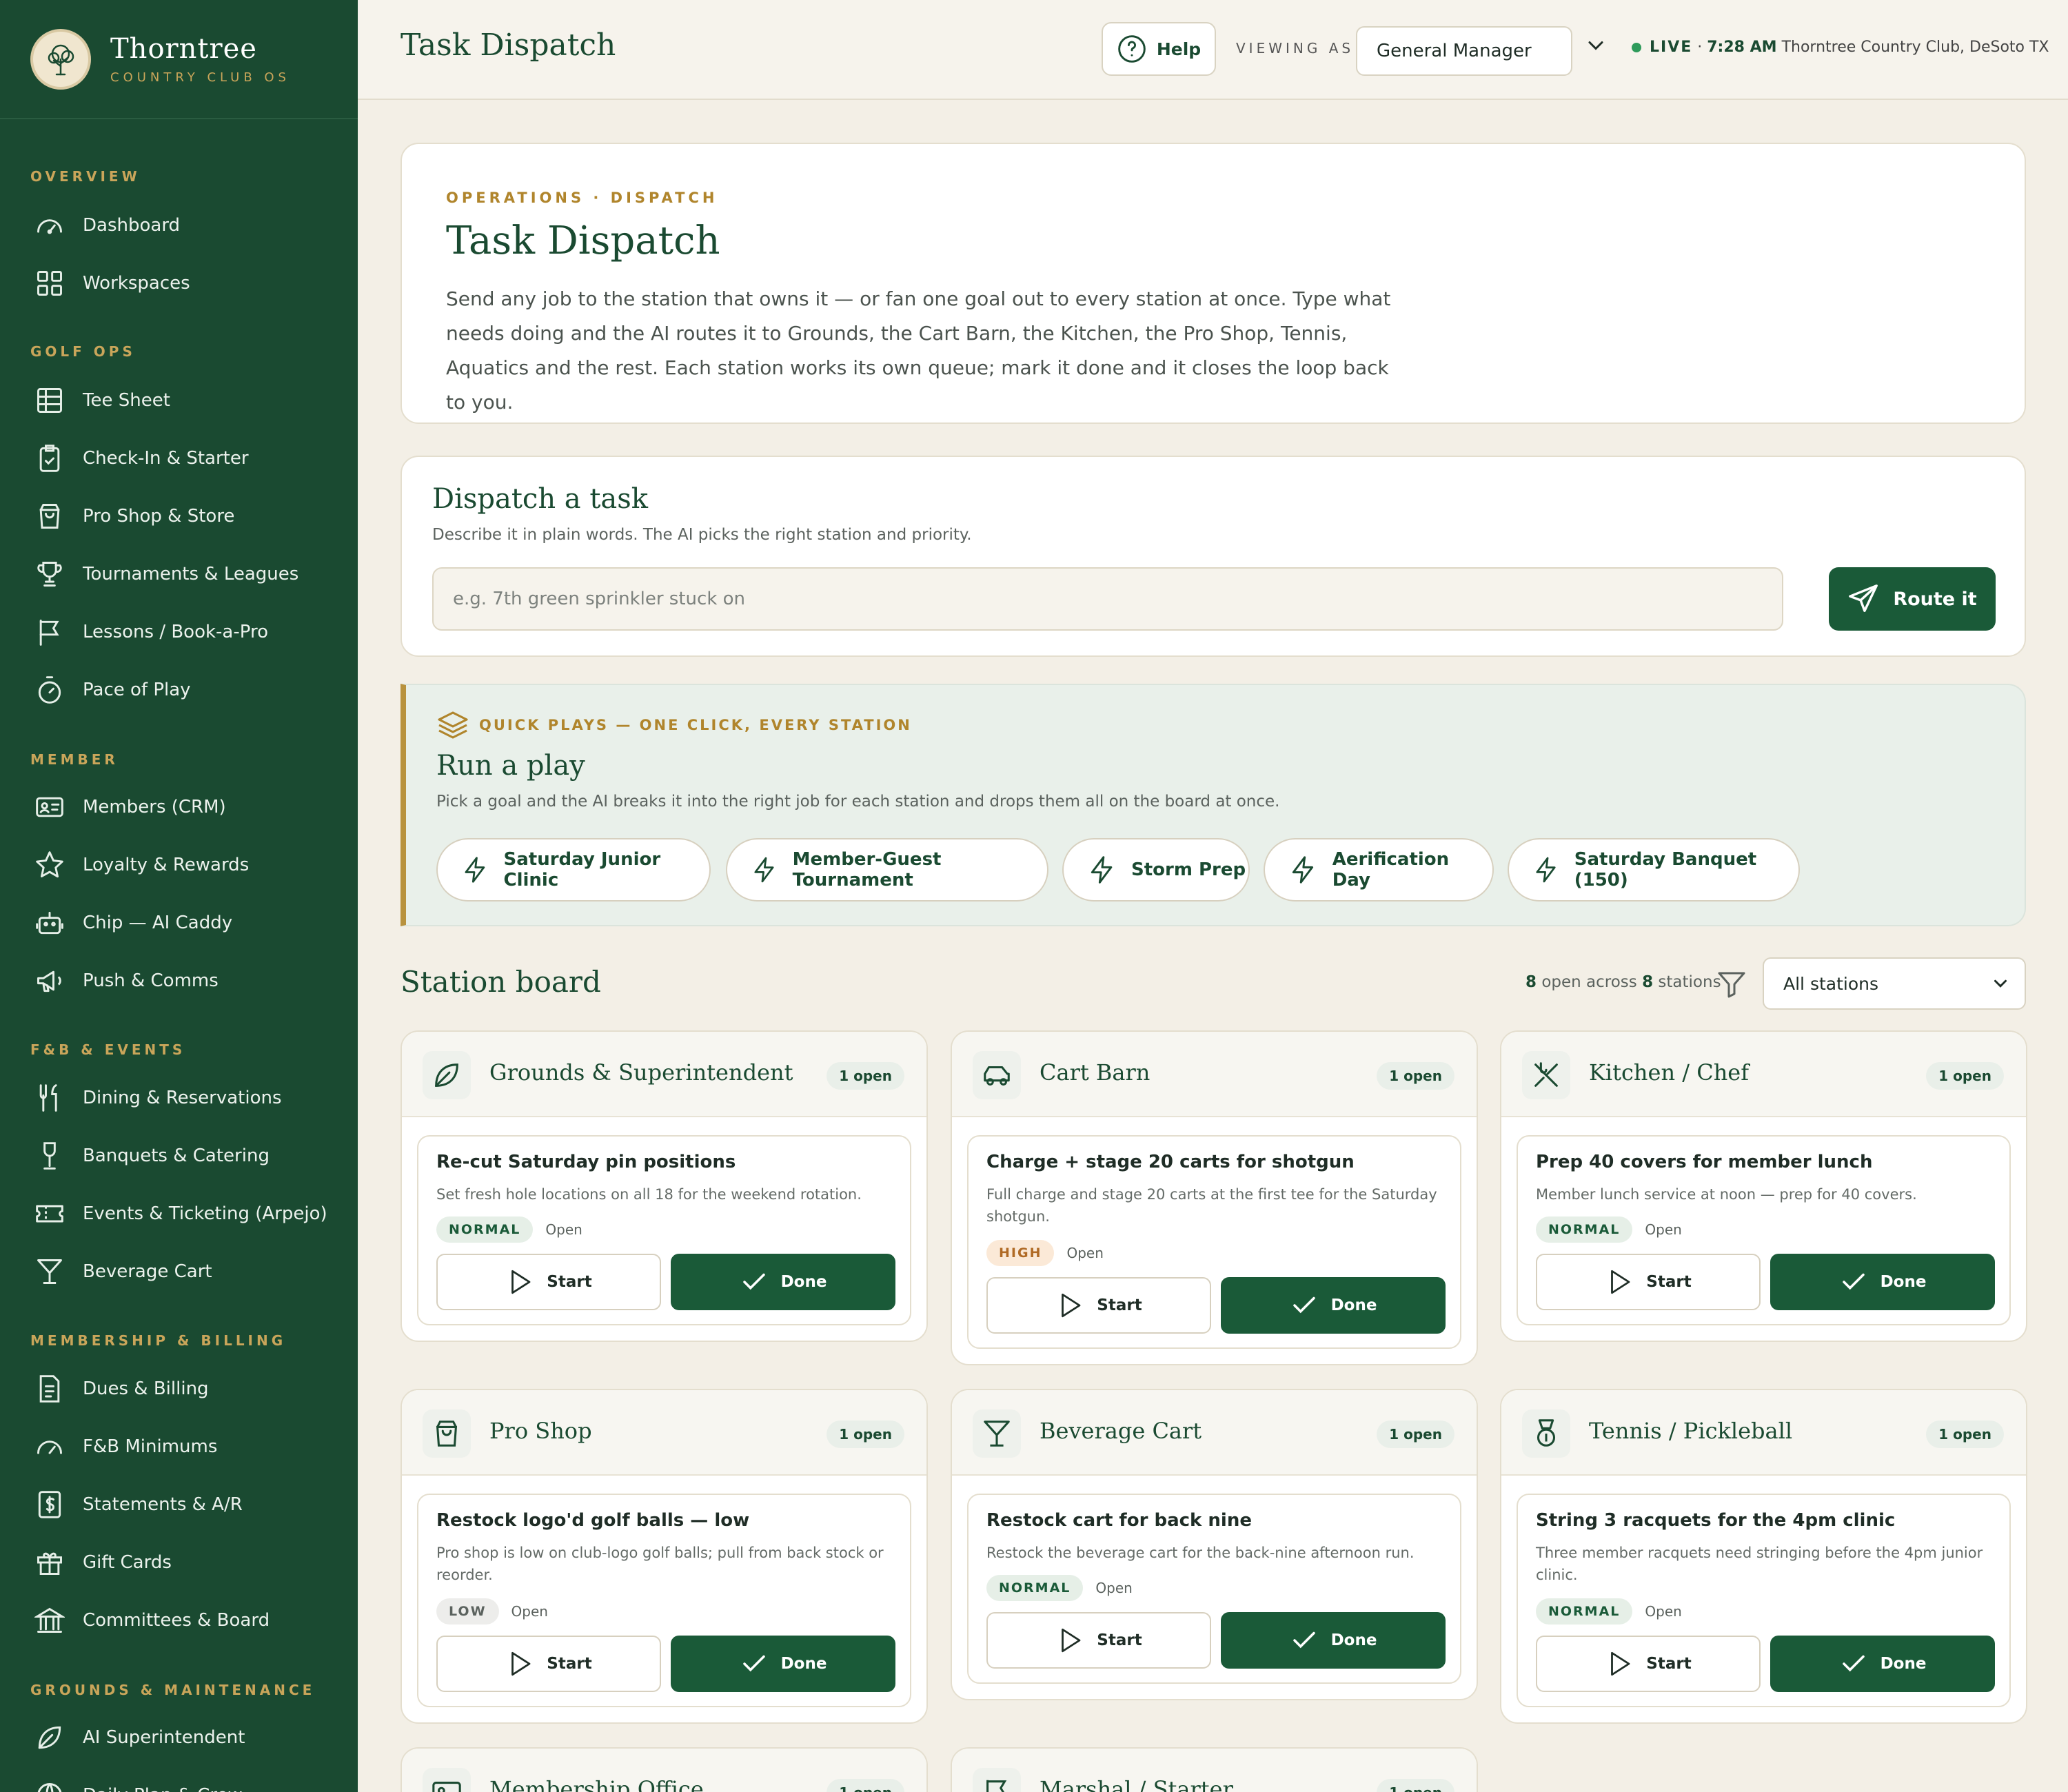 This screenshot has height=1792, width=2068. I want to click on nav-item-beverage-cart: Beverage Cart, so click(179, 1272).